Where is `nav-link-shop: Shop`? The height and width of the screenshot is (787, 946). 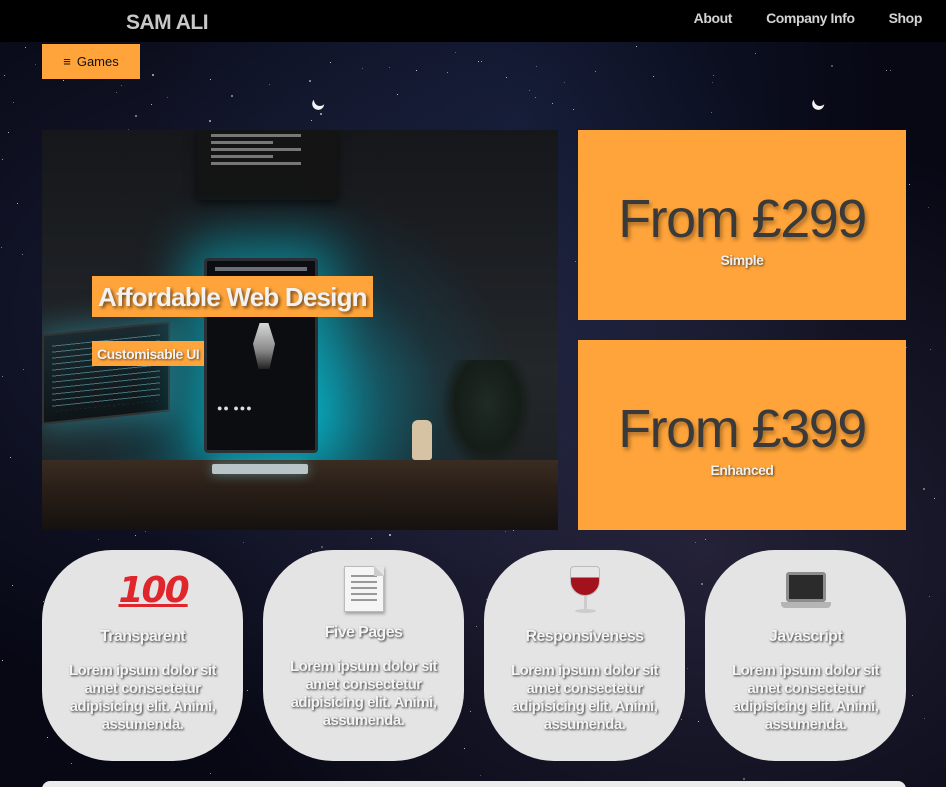 nav-link-shop: Shop is located at coordinates (906, 18).